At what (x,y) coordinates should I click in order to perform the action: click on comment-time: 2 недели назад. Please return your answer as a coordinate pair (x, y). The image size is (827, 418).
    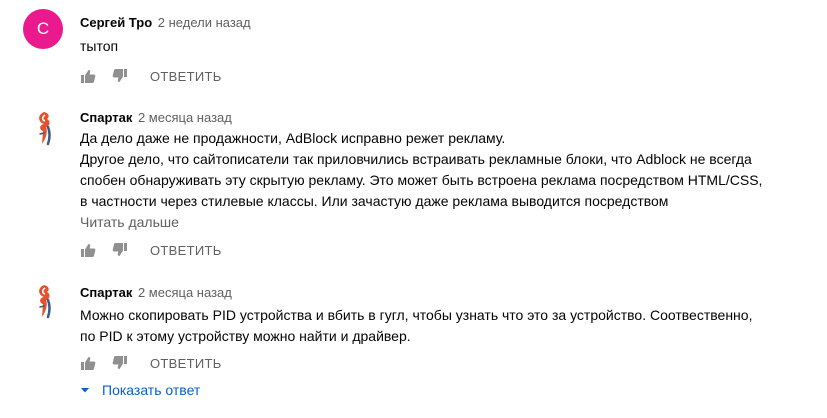
    Looking at the image, I should click on (204, 22).